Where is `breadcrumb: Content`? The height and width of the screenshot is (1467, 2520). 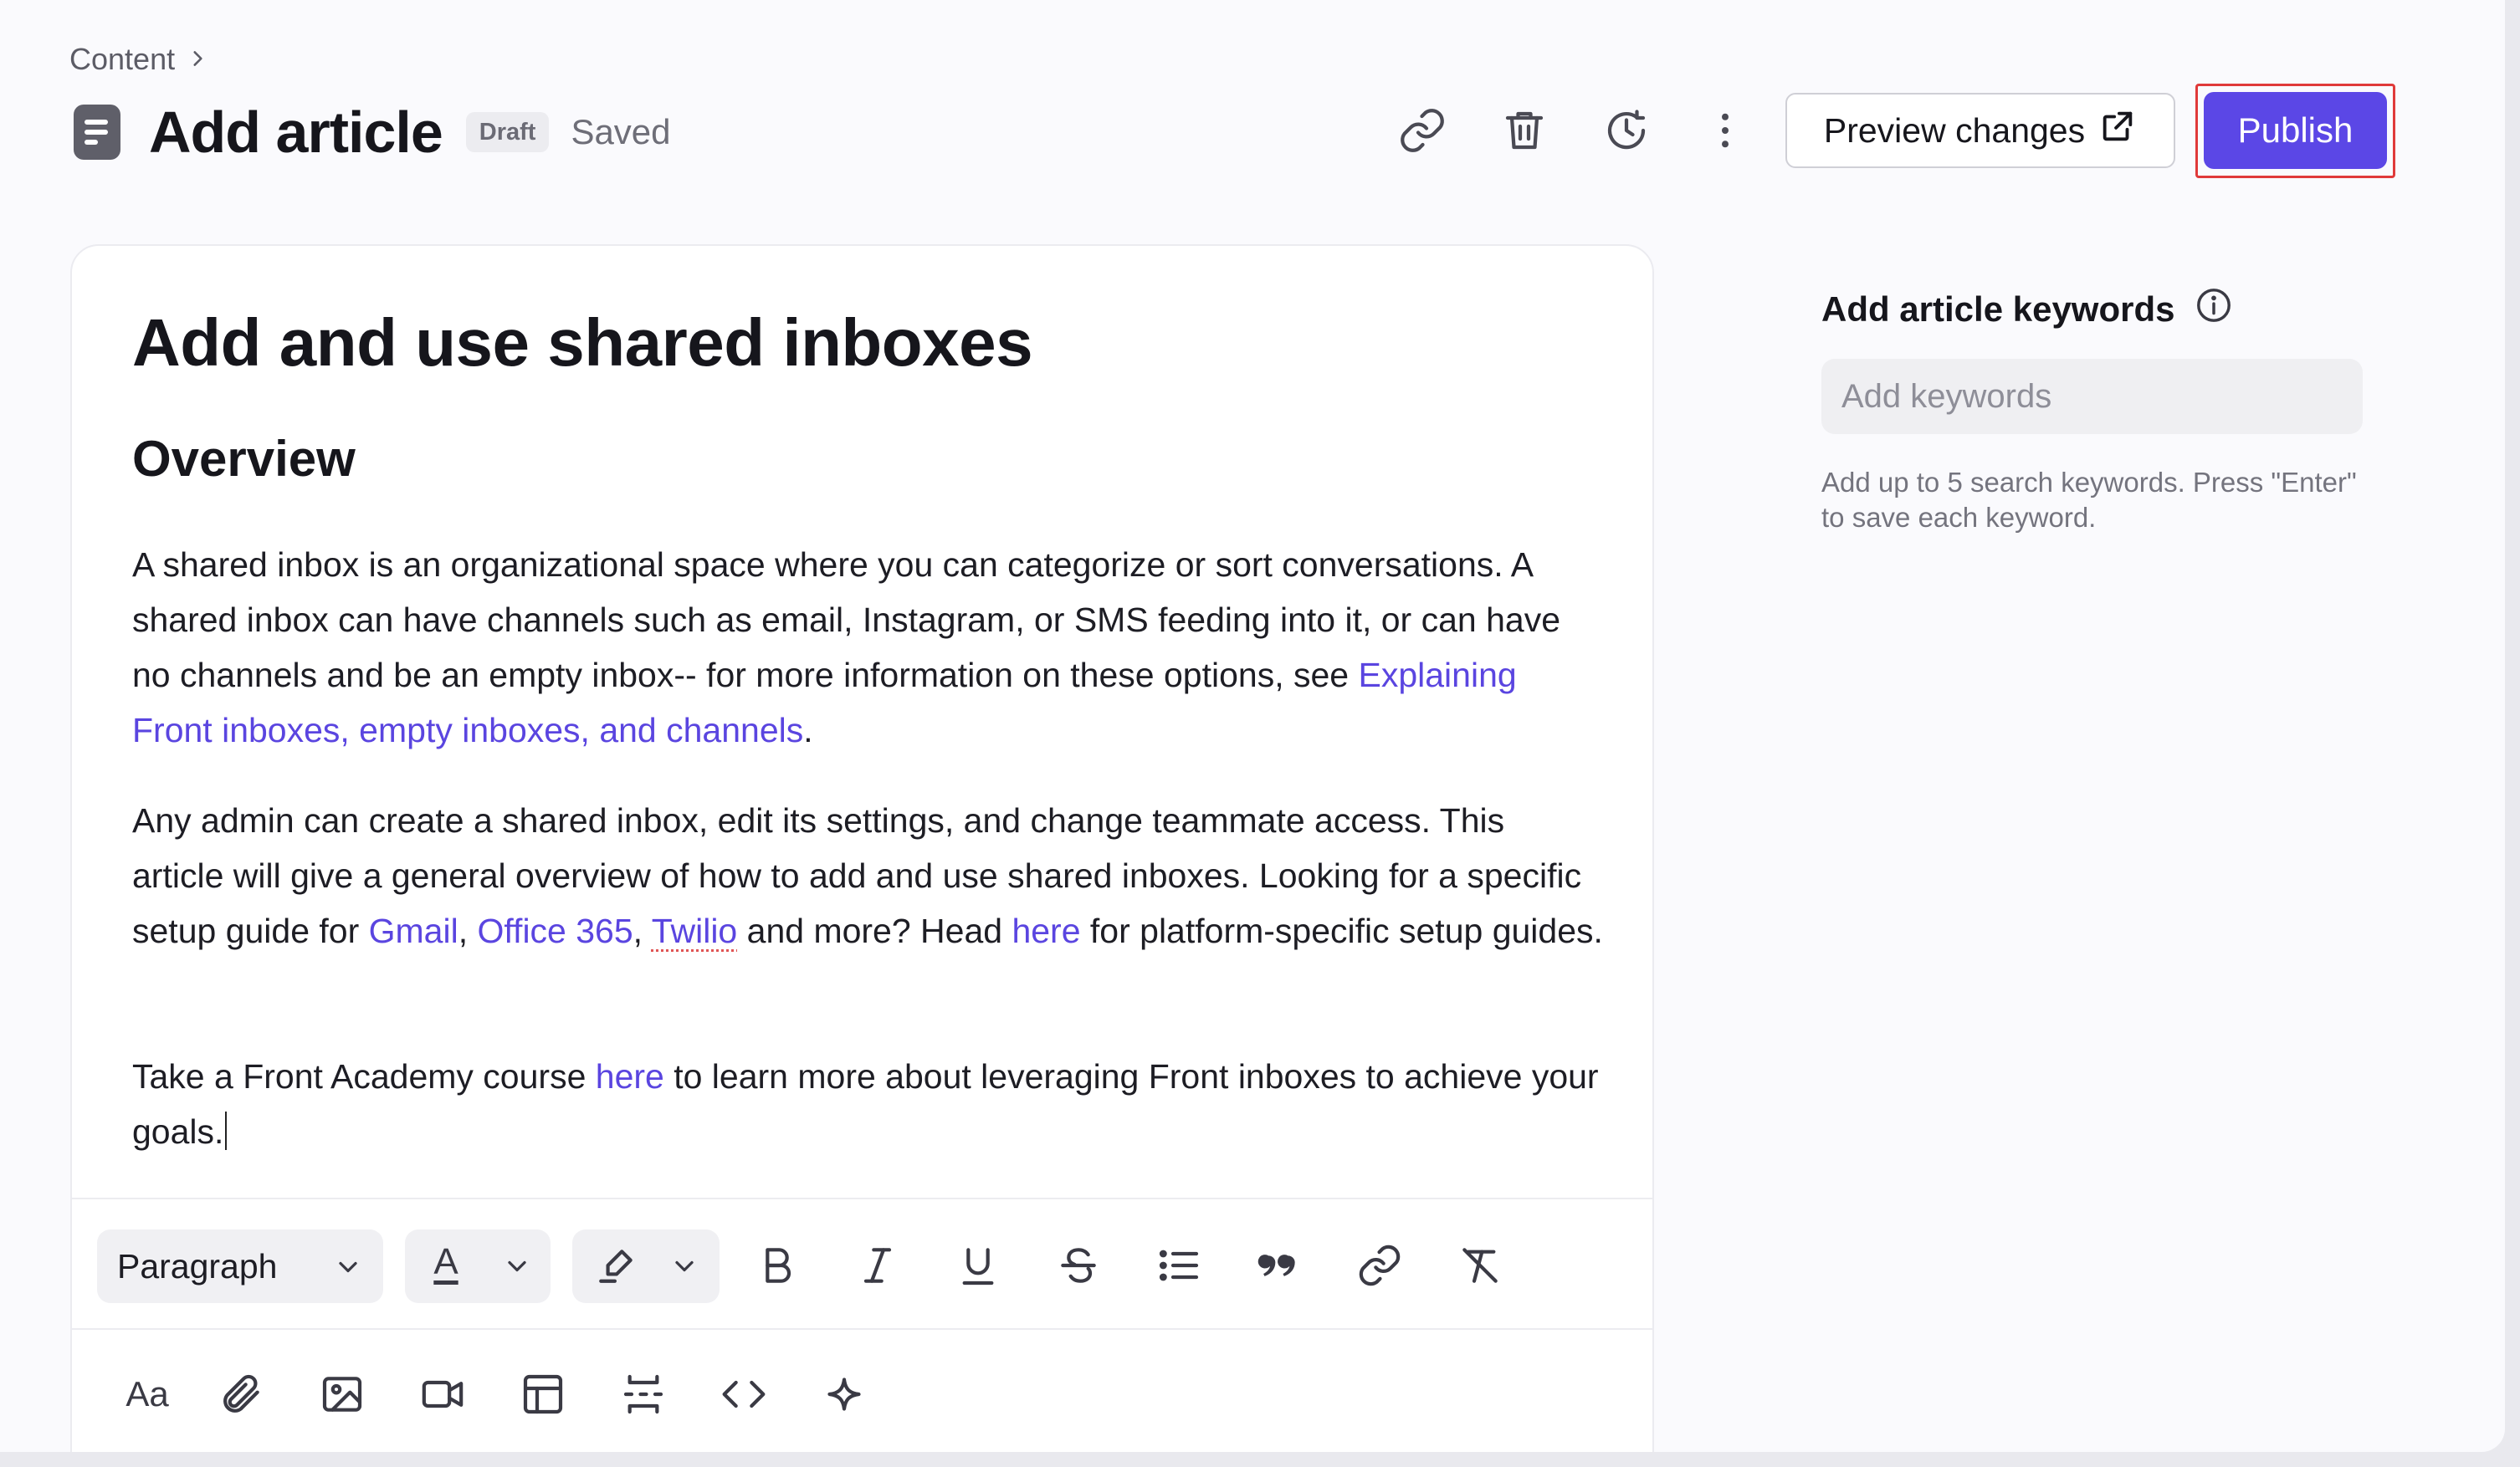
breadcrumb: Content is located at coordinates (138, 59).